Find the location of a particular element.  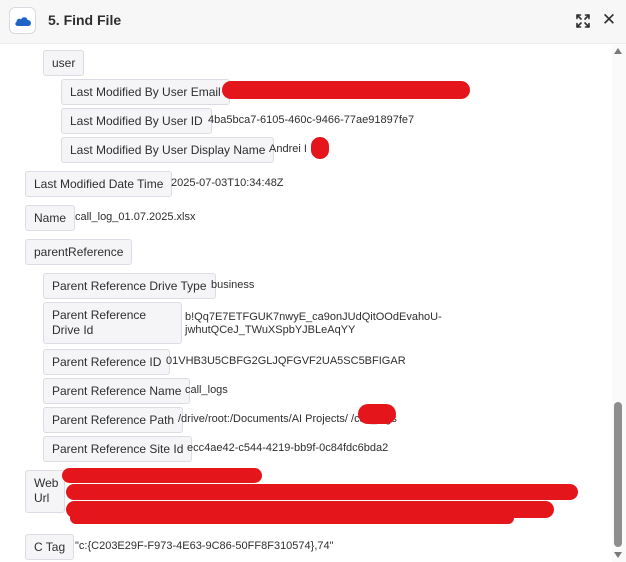

field-value-parent-reference-site-id: ecc4ae42-c544-4219-bb9f-0c84fdc6bda2 is located at coordinates (288, 448).